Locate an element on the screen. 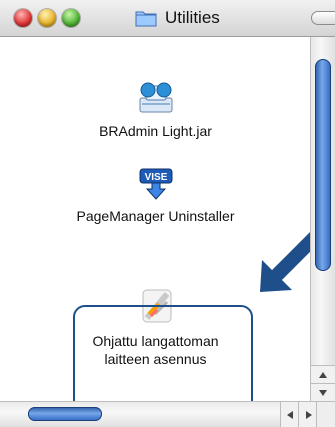 Image resolution: width=335 pixels, height=427 pixels. arrow-down-icon is located at coordinates (323, 393).